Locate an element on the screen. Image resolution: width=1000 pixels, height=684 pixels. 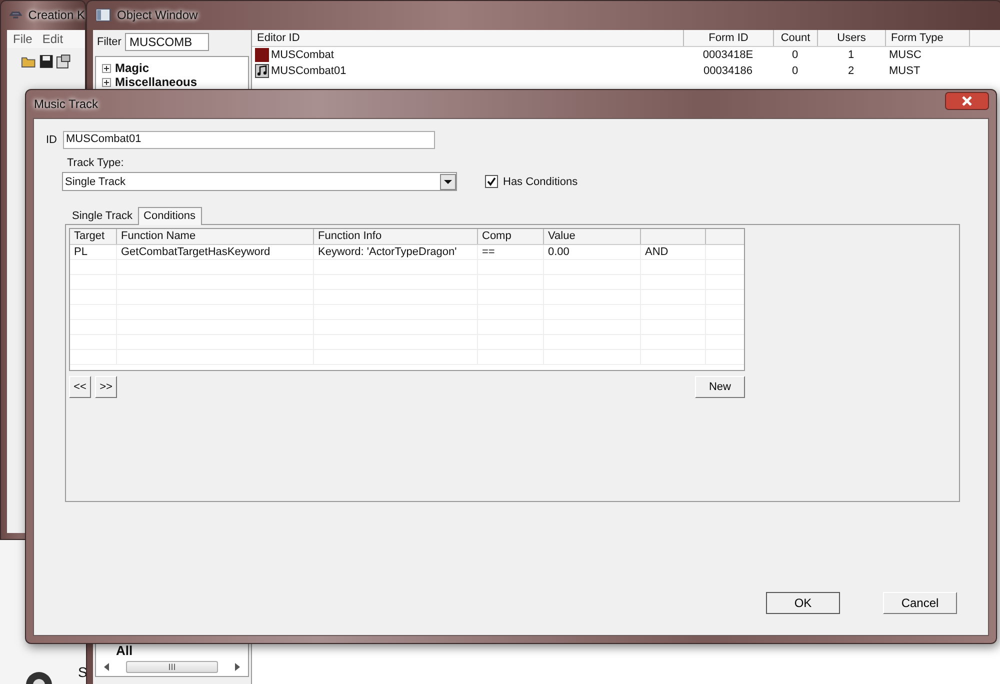
table-cell: GetCombatTargetHasKeyword is located at coordinates (215, 252).